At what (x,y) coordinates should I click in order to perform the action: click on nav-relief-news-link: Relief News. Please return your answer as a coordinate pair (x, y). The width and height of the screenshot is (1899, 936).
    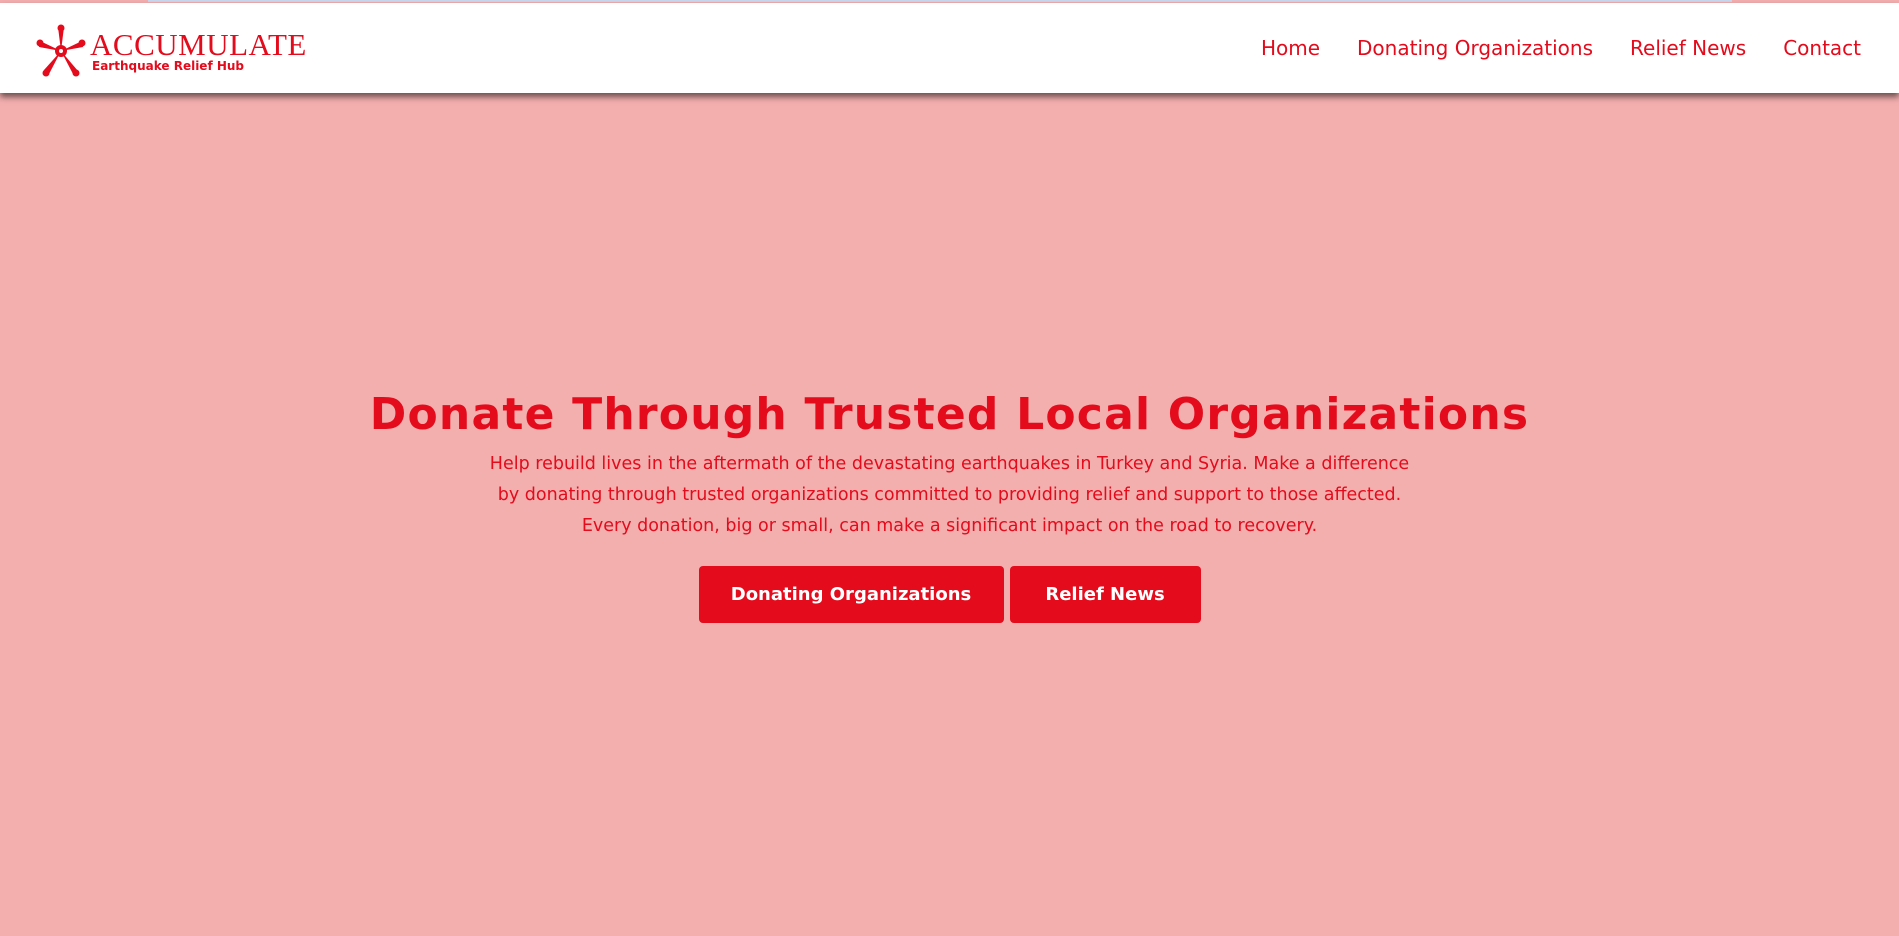
    Looking at the image, I should click on (1688, 48).